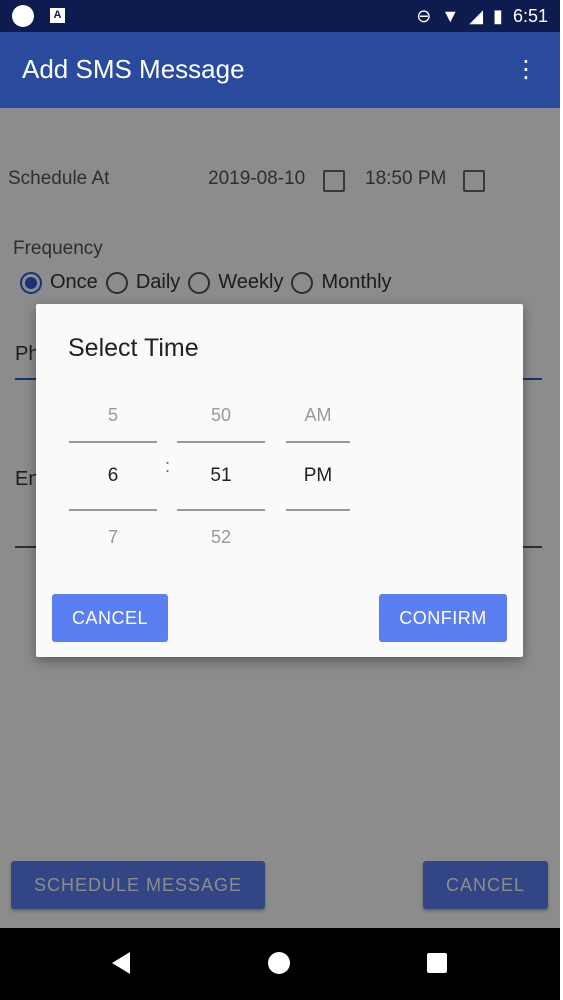  What do you see at coordinates (280, 70) in the screenshot?
I see `app-bar: Add SMS Message ⋮` at bounding box center [280, 70].